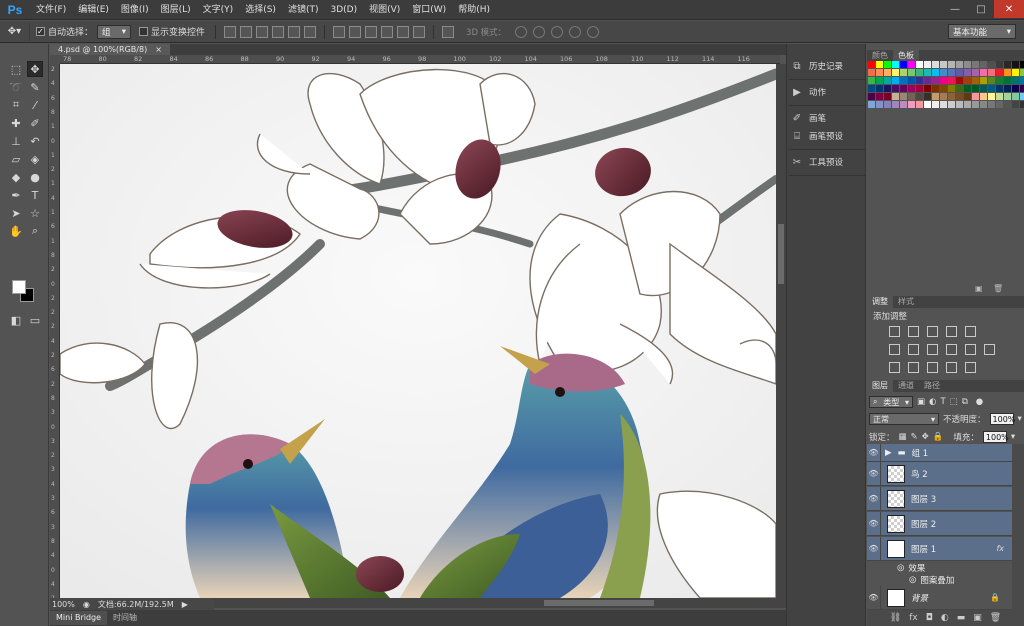 This screenshot has height=626, width=1024. What do you see at coordinates (16, 69) in the screenshot?
I see `marquee-tool-icon: ⬚` at bounding box center [16, 69].